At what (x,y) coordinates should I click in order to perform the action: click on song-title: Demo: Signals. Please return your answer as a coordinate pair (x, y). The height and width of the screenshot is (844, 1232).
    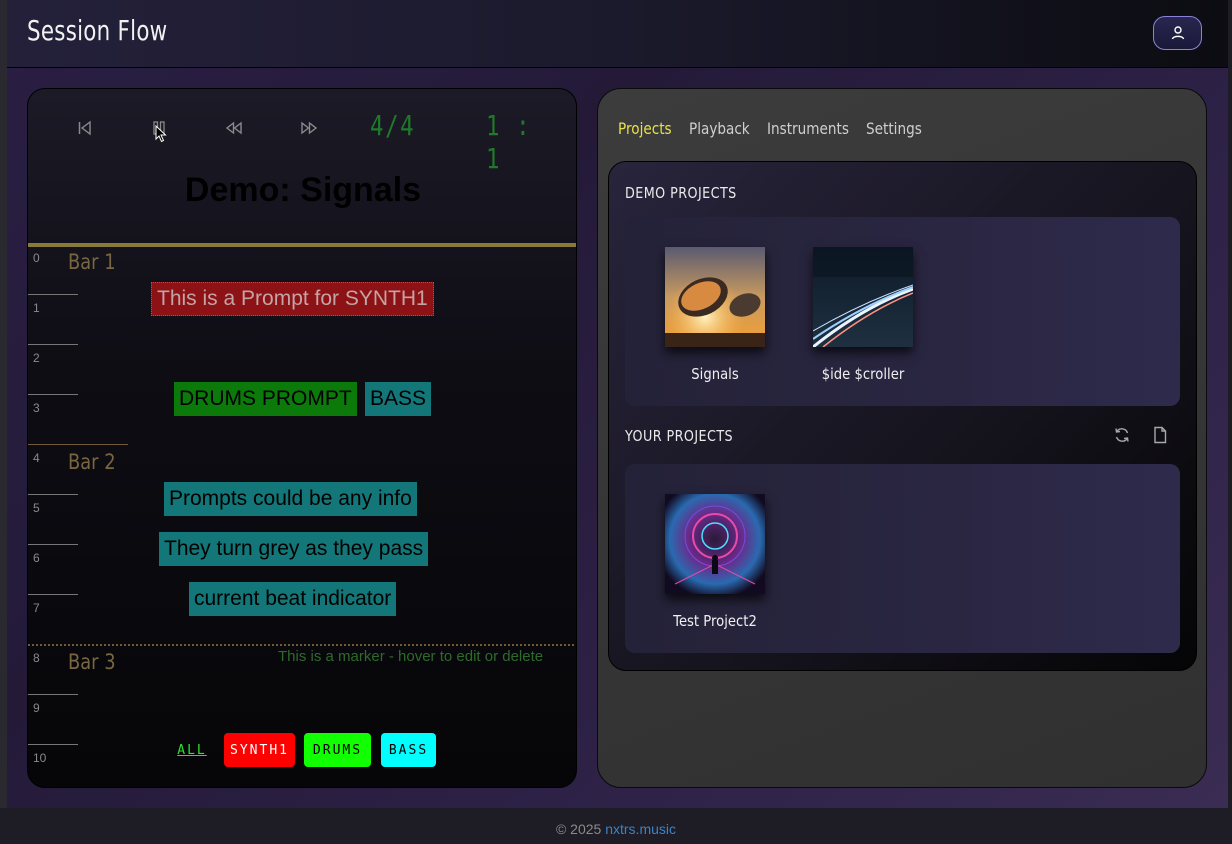
    Looking at the image, I should click on (303, 190).